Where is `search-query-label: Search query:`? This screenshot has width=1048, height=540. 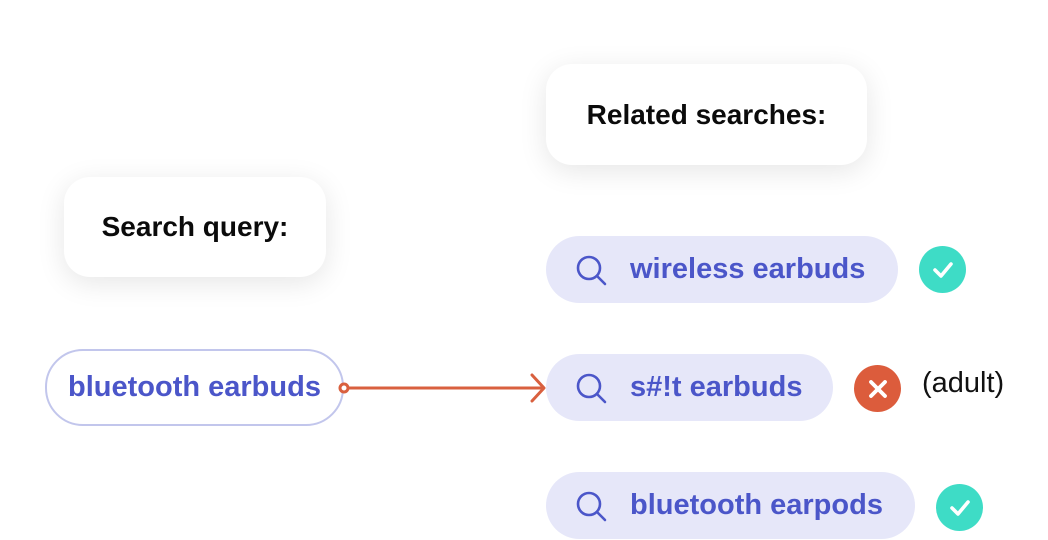
search-query-label: Search query: is located at coordinates (195, 226).